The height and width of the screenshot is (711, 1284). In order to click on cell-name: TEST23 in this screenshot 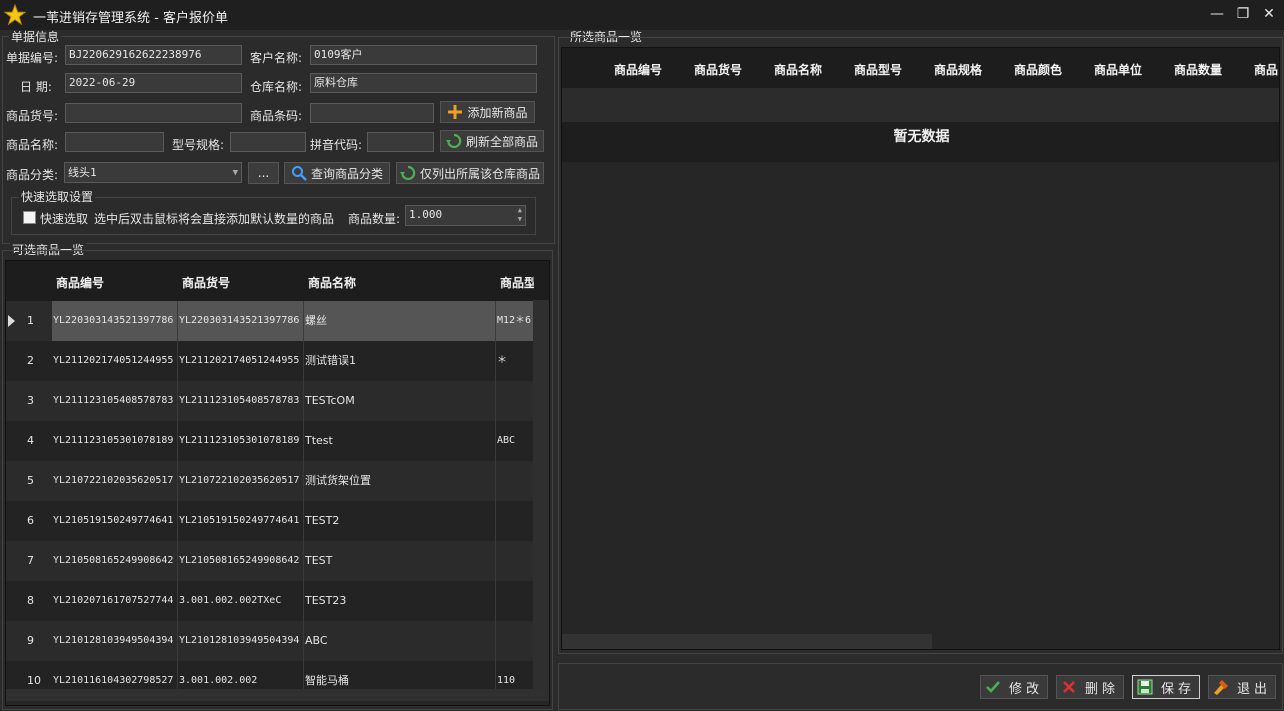, I will do `click(400, 601)`.